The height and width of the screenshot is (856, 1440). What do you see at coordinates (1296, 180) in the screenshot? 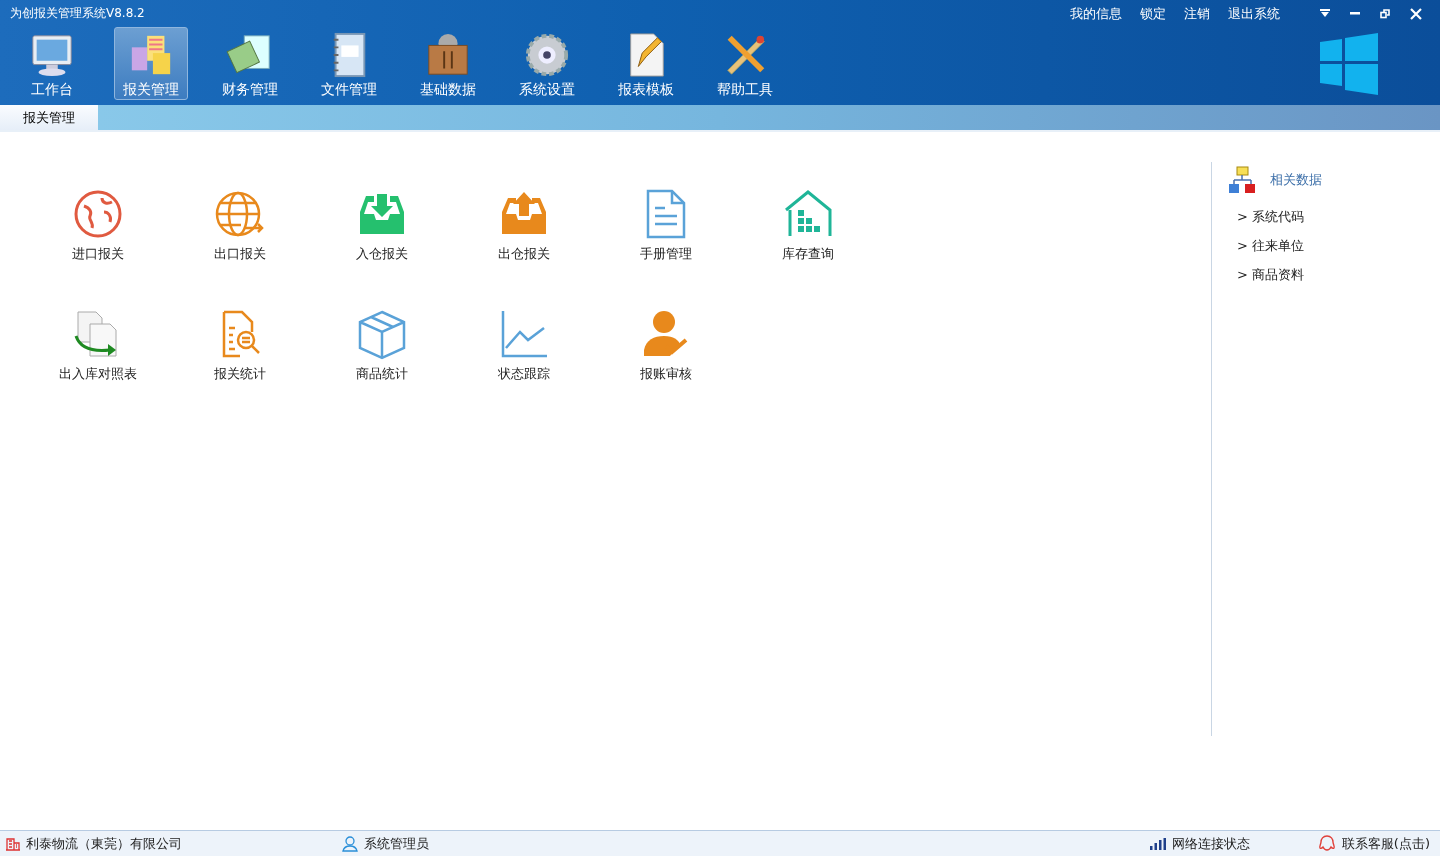
I see `side-panel-title: 相关数据` at bounding box center [1296, 180].